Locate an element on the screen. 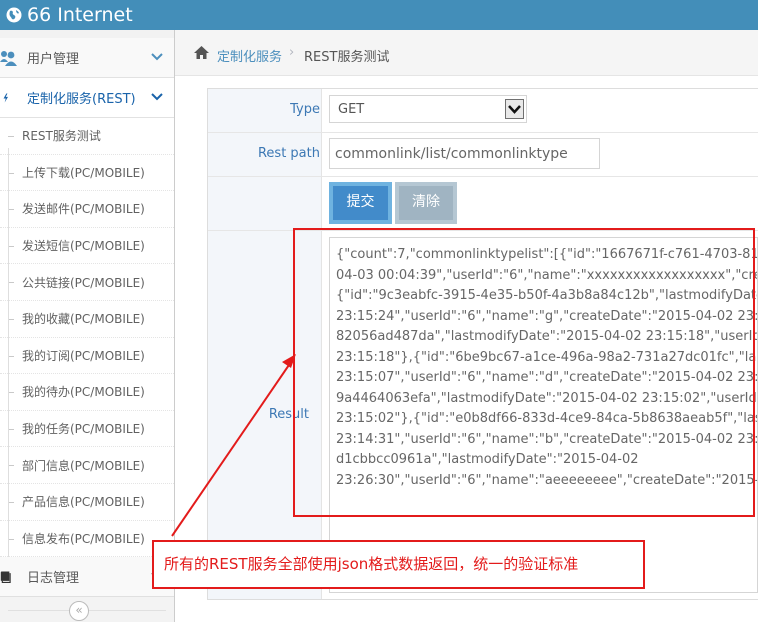 This screenshot has height=622, width=758. annotation-note-text: 所有的REST服务全部使用json格式数据返回，统一的验证标准 is located at coordinates (371, 564).